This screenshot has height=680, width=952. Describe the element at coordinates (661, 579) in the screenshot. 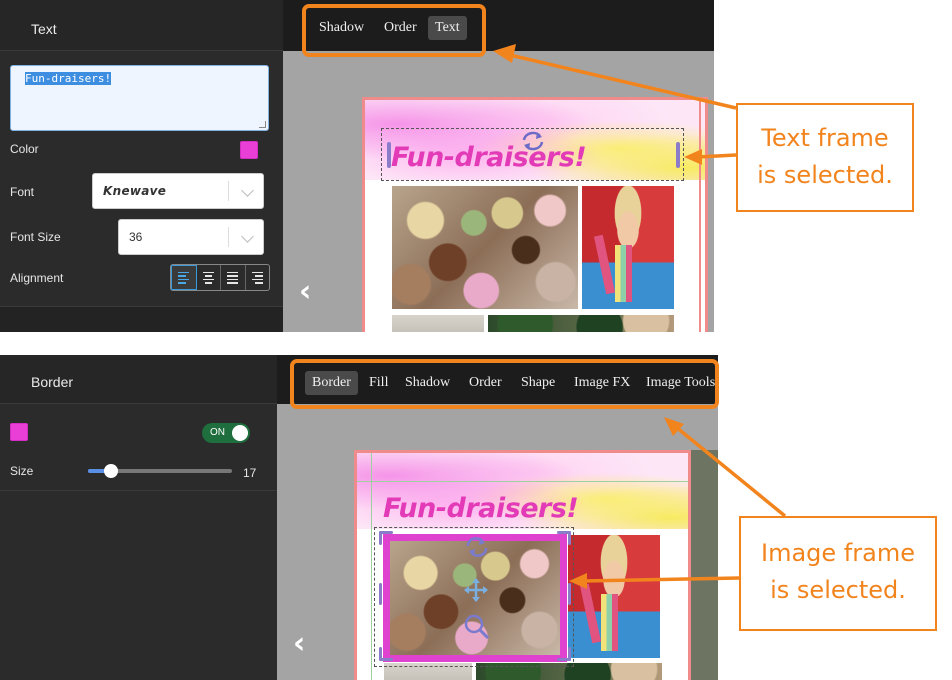

I see `arrow-to-image-frame` at that location.